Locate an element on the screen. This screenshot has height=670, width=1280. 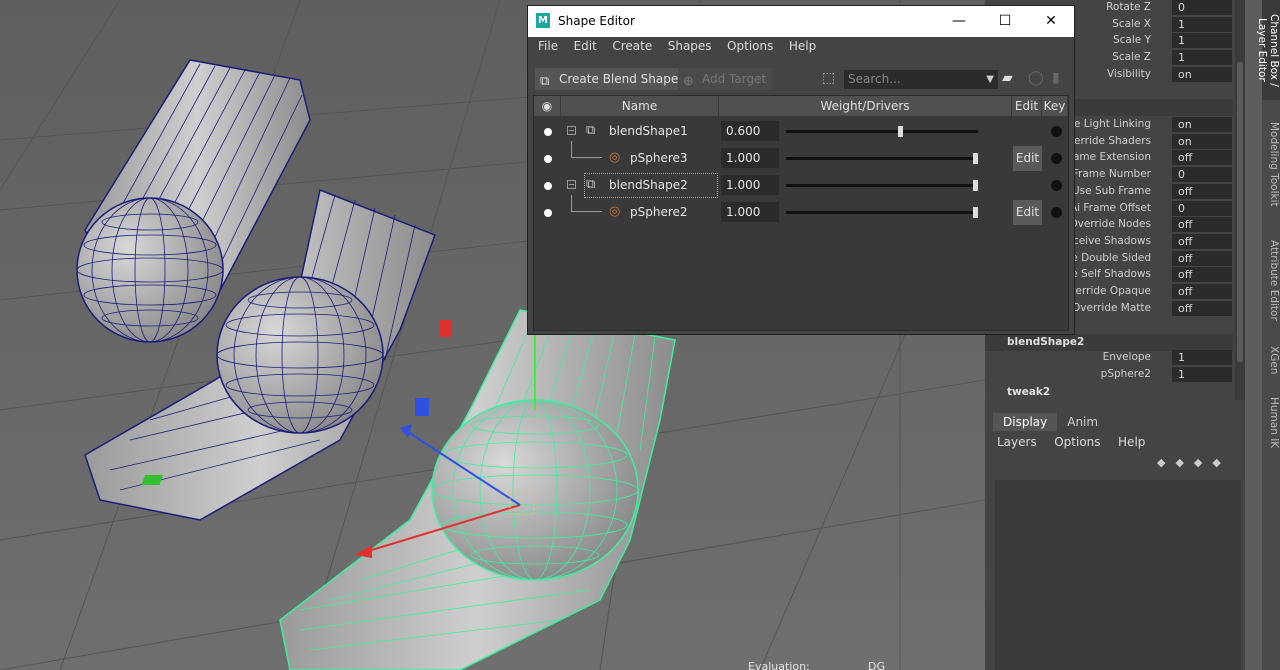
side-tab-xgen: XGen is located at coordinates (1271, 360).